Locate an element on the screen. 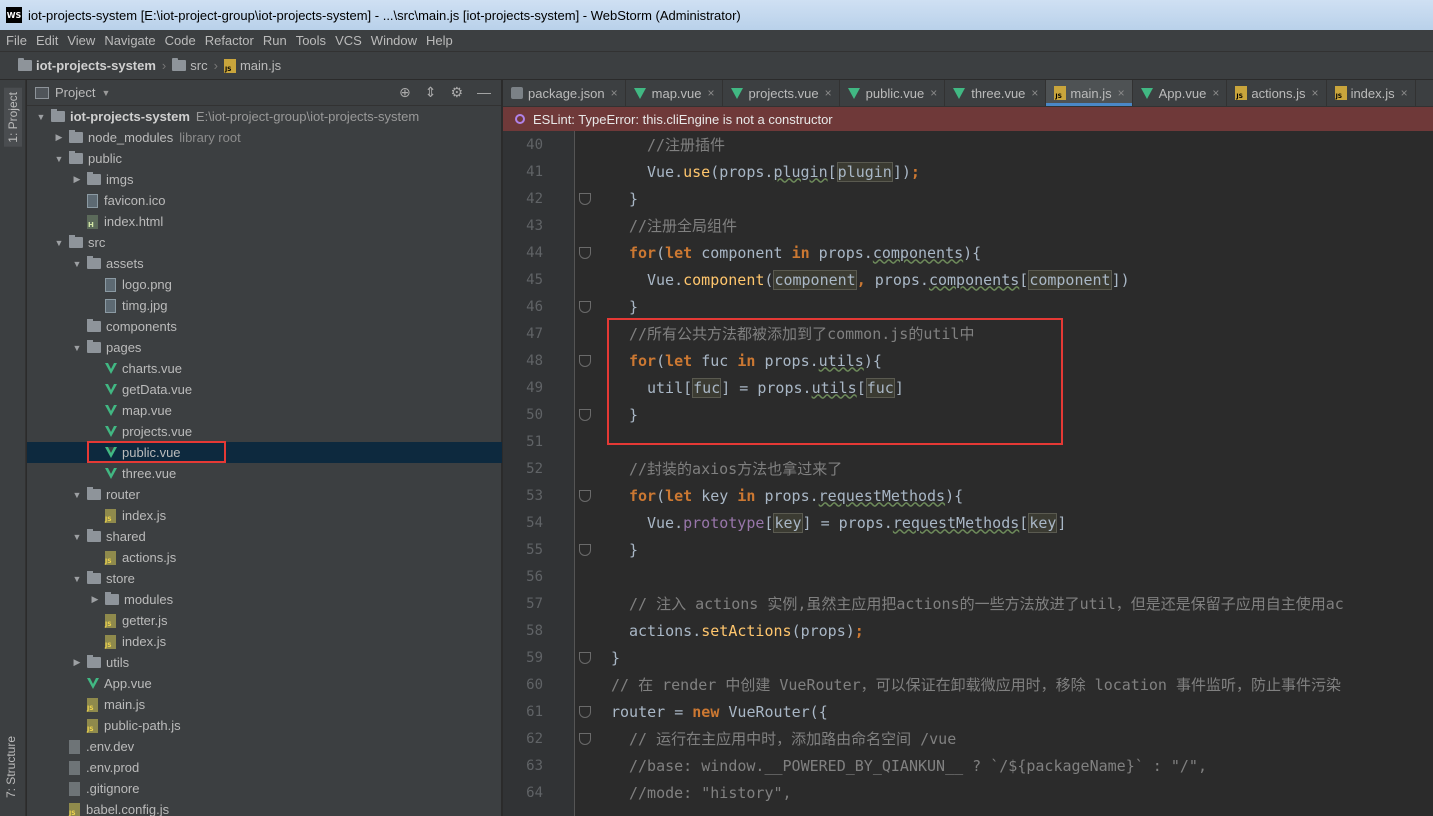 This screenshot has height=816, width=1433. menu-navigate: Navigate is located at coordinates (129, 40).